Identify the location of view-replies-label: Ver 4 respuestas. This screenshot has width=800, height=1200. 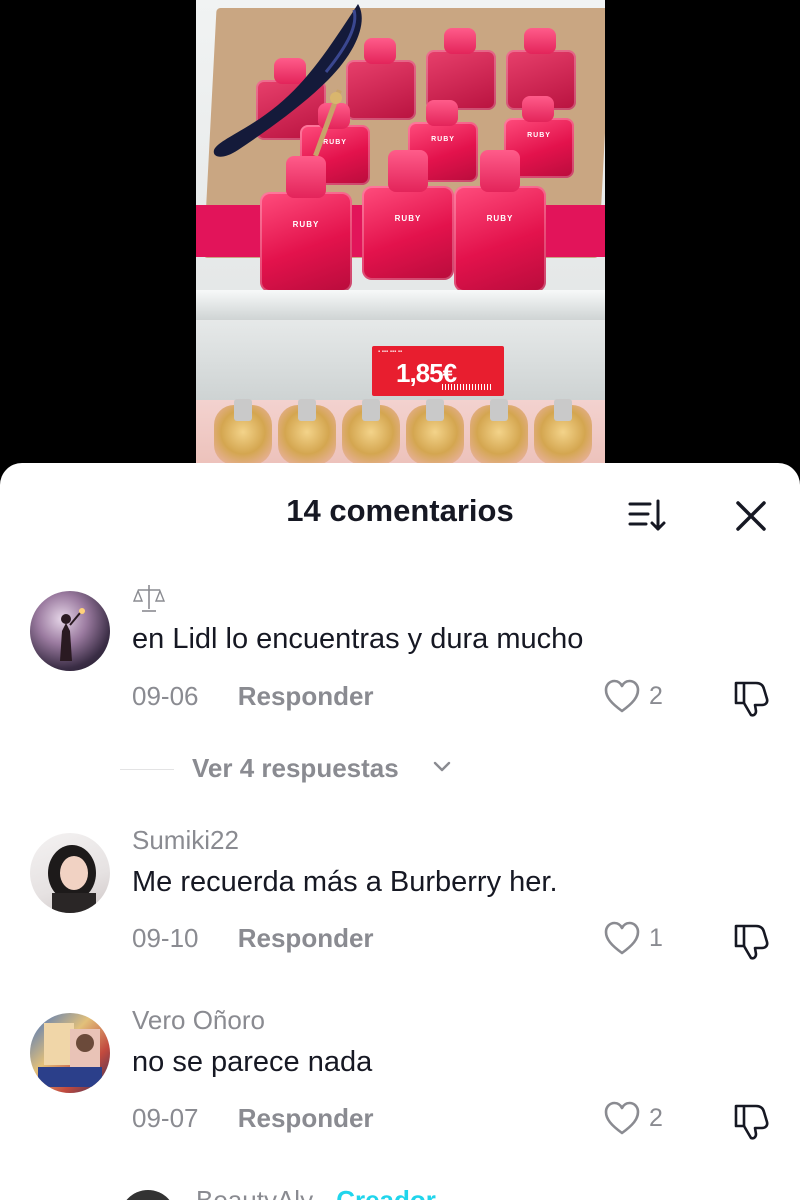
(295, 768).